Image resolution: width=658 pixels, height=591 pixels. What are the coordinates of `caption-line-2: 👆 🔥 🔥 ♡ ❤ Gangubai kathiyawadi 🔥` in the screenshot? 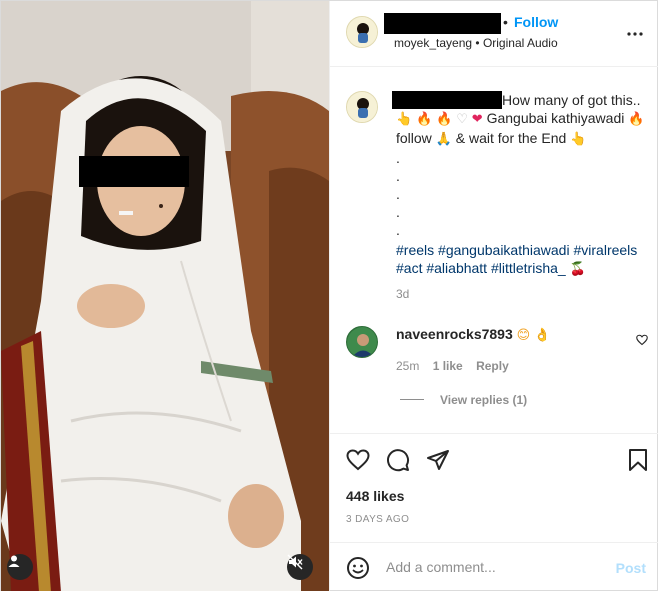 It's located at (525, 119).